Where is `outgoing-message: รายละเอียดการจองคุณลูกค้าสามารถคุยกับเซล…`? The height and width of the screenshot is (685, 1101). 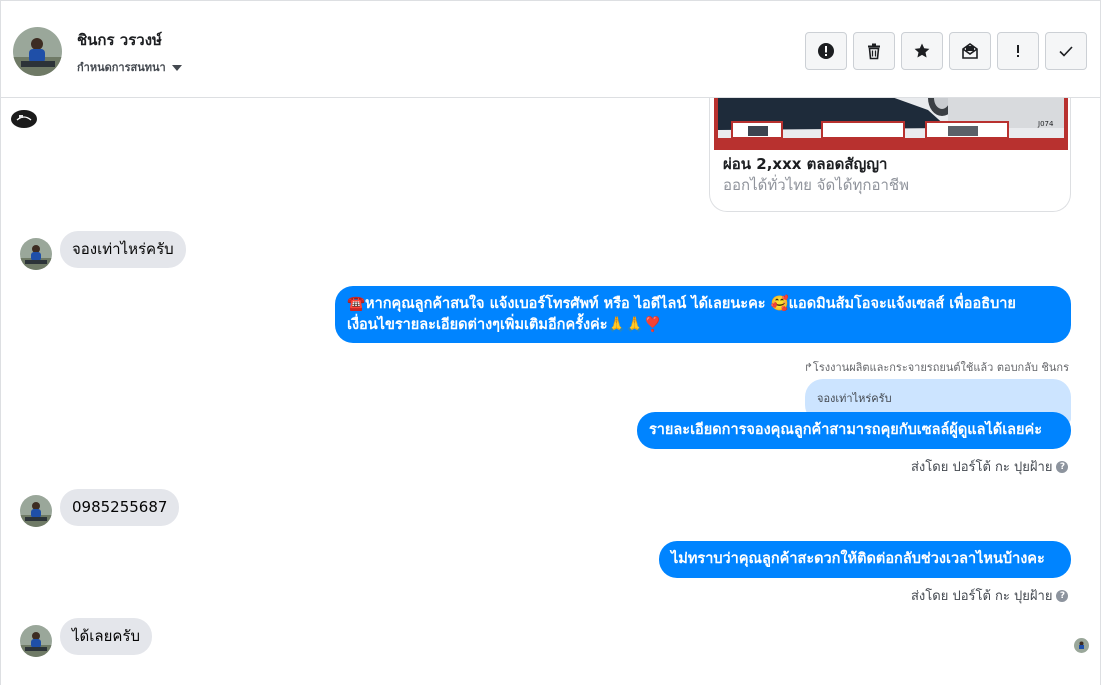
outgoing-message: รายละเอียดการจองคุณลูกค้าสามารถคุยกับเซล… is located at coordinates (854, 430).